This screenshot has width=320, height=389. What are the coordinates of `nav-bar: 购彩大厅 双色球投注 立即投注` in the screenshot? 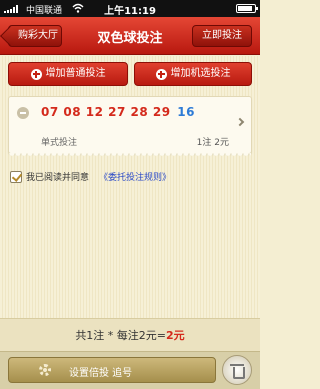 It's located at (130, 36).